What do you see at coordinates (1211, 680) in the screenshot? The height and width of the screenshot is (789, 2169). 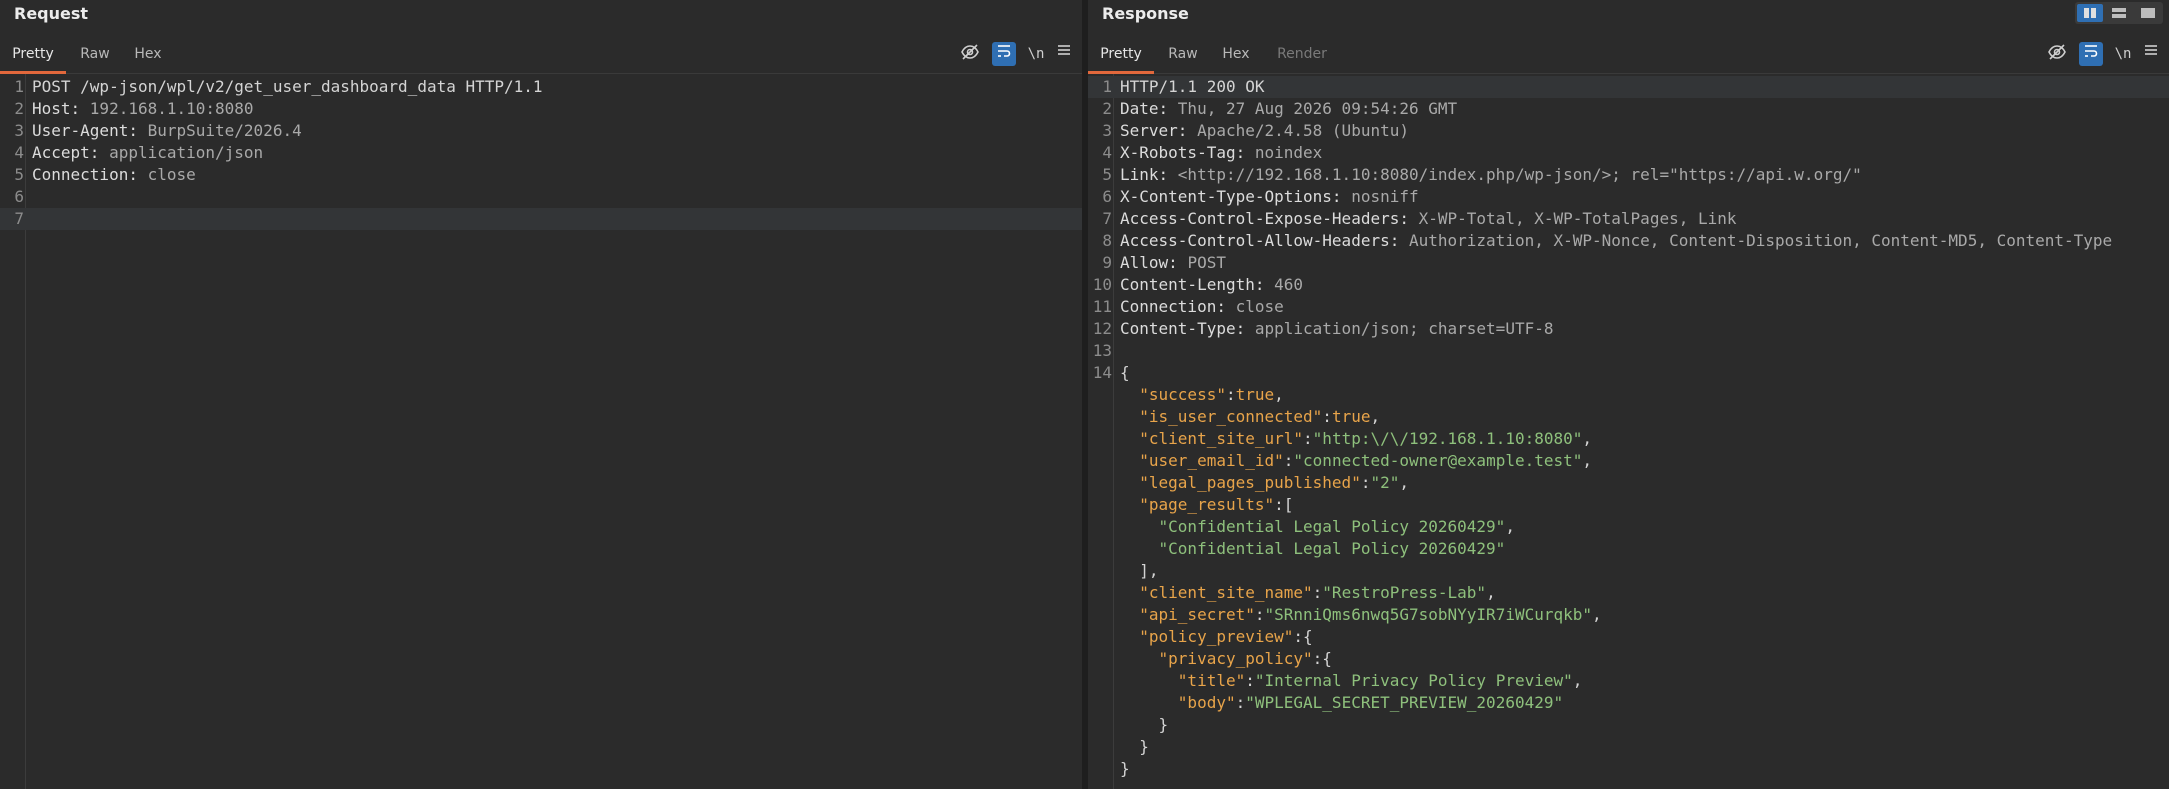 I see `token-key: "title"` at bounding box center [1211, 680].